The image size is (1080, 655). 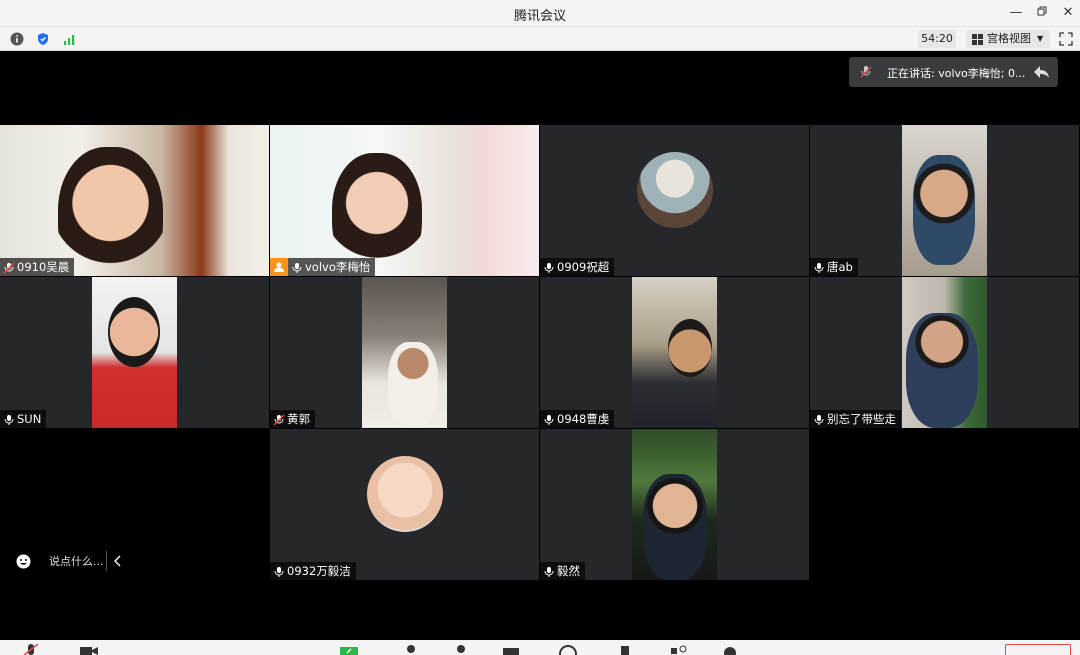 I want to click on participant-namebar: 0910吴晨, so click(x=37, y=267).